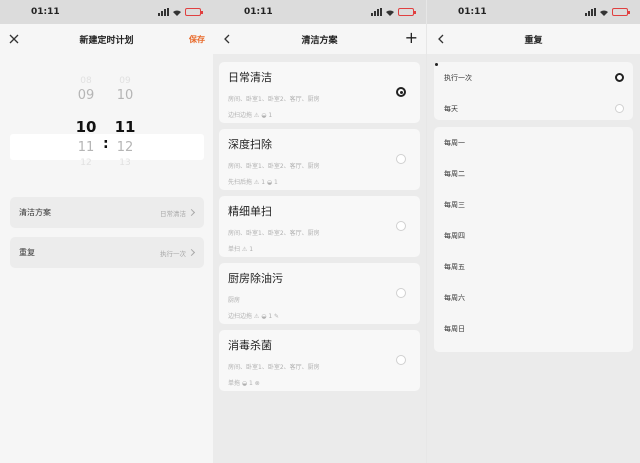 This screenshot has height=463, width=640. What do you see at coordinates (14, 39) in the screenshot?
I see `close-icon` at bounding box center [14, 39].